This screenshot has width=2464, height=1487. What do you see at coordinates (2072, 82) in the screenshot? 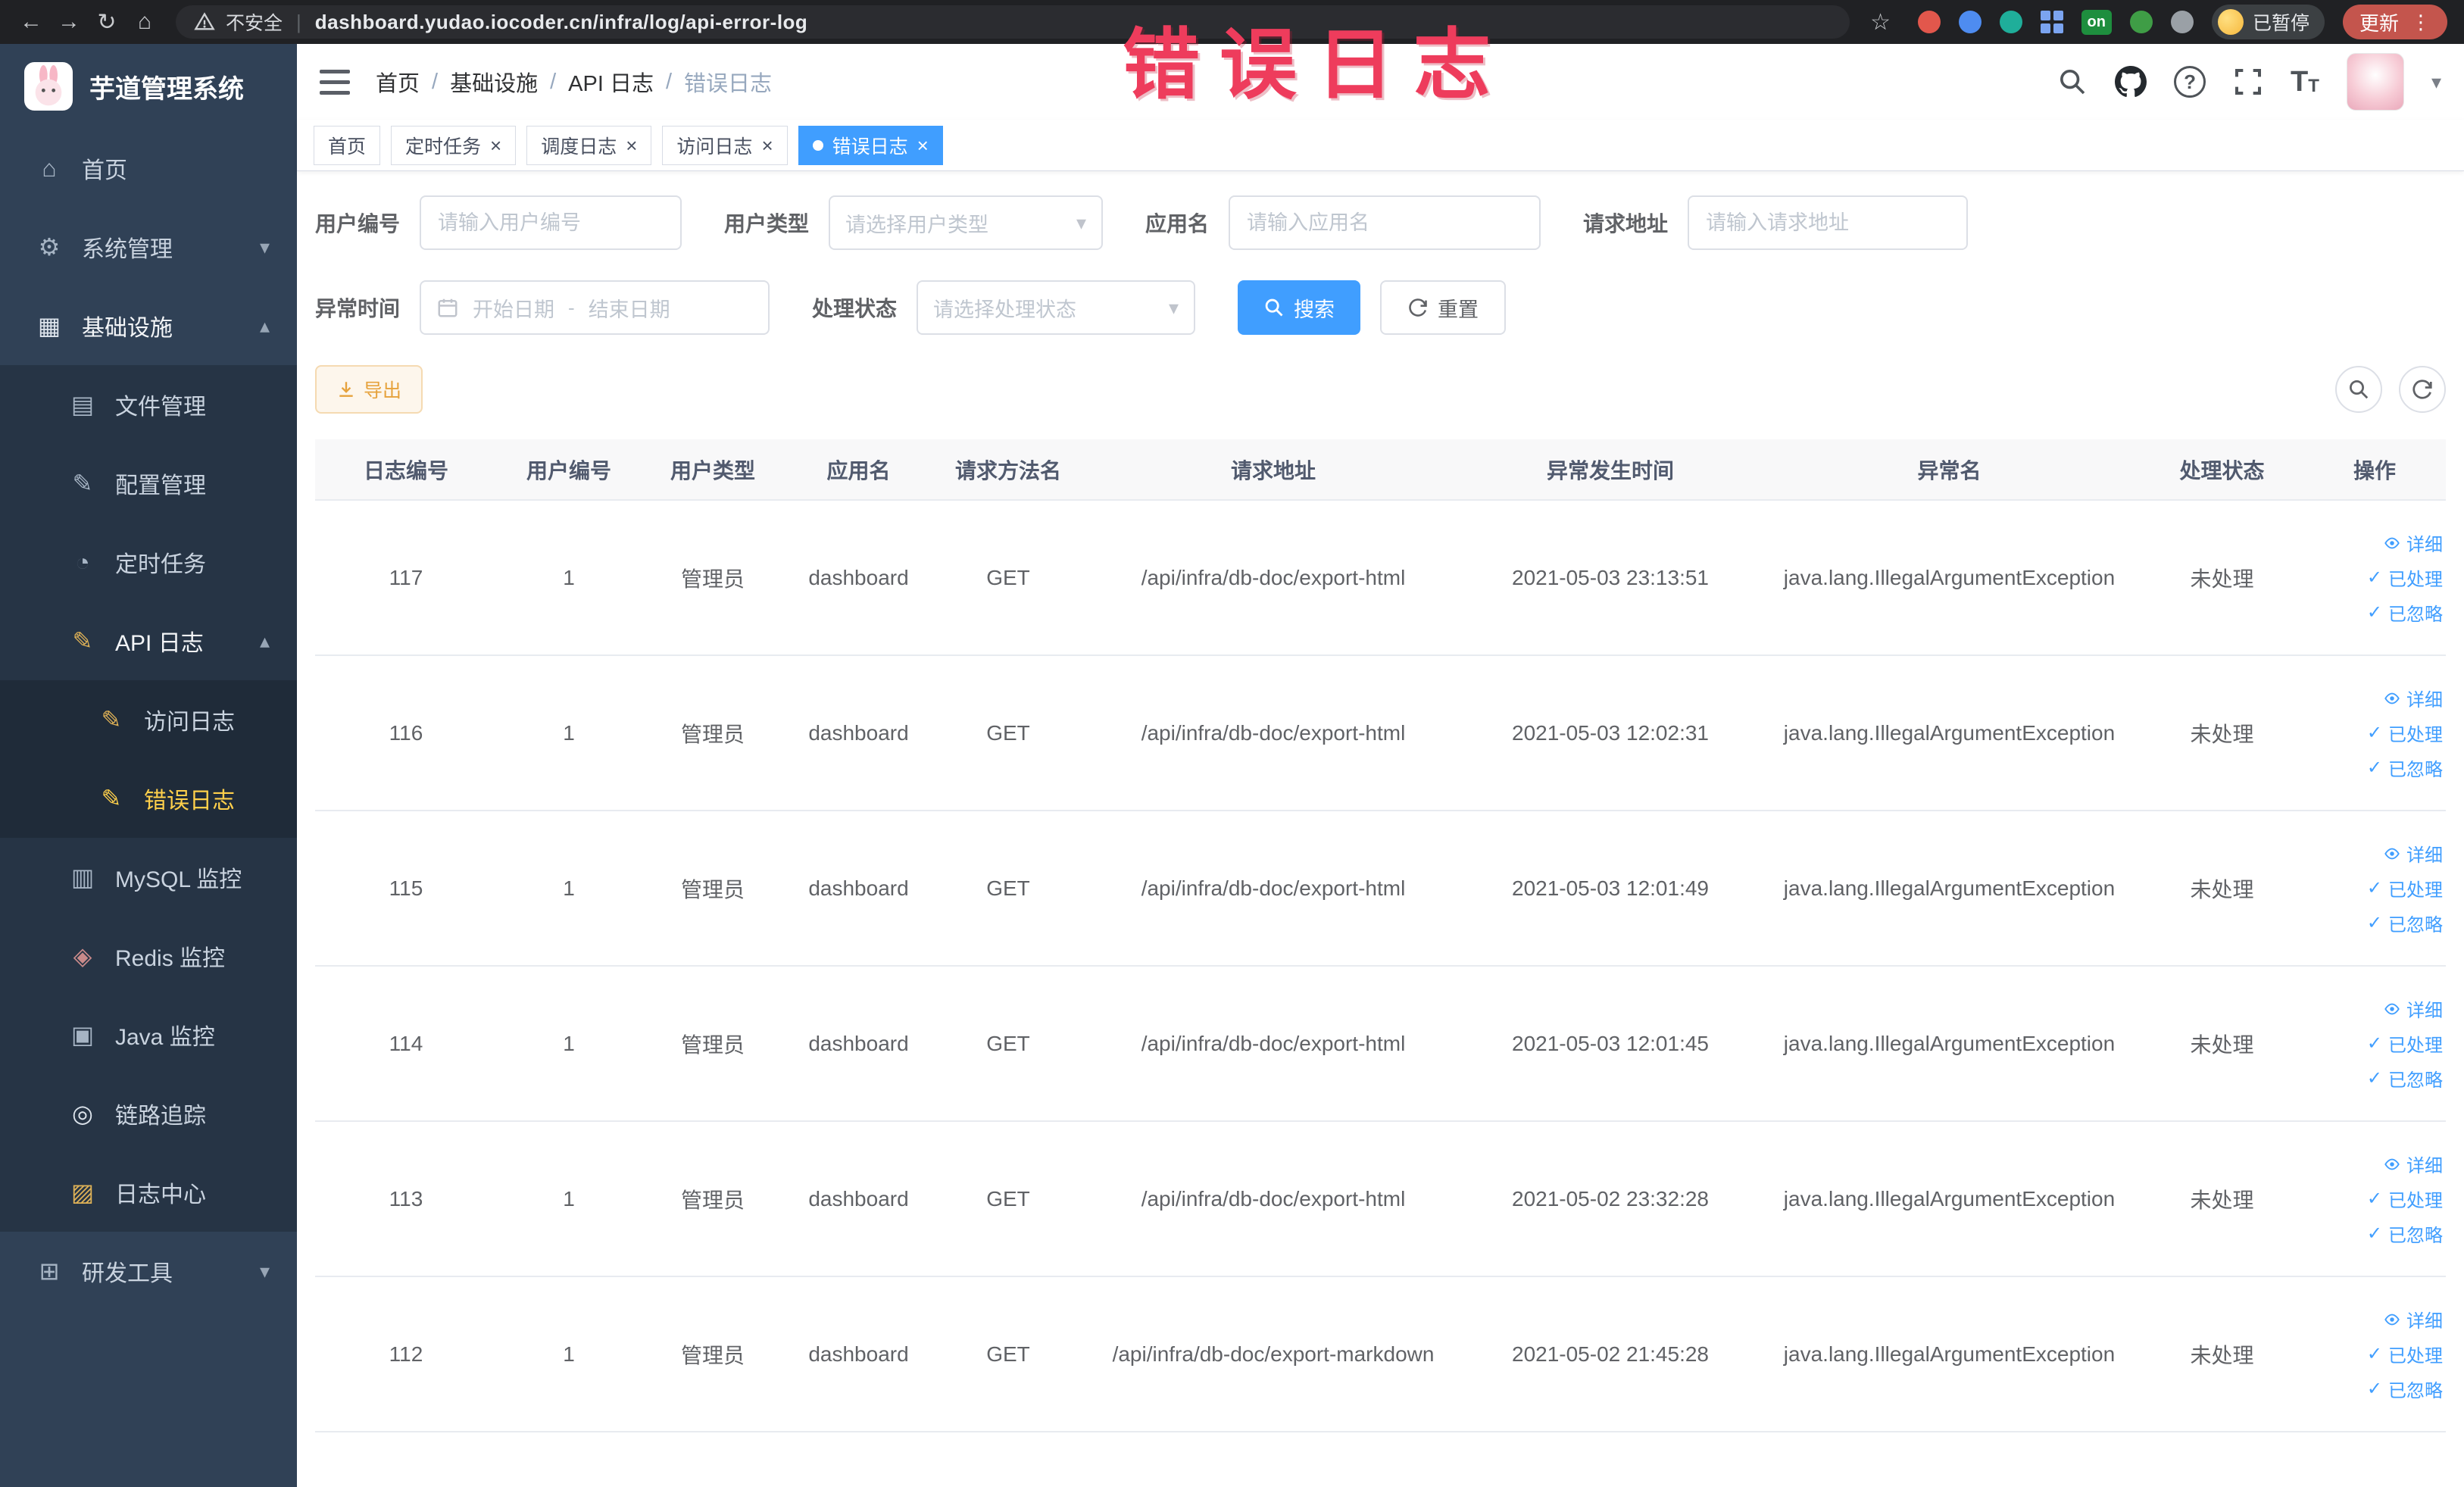
I see `search-icon` at bounding box center [2072, 82].